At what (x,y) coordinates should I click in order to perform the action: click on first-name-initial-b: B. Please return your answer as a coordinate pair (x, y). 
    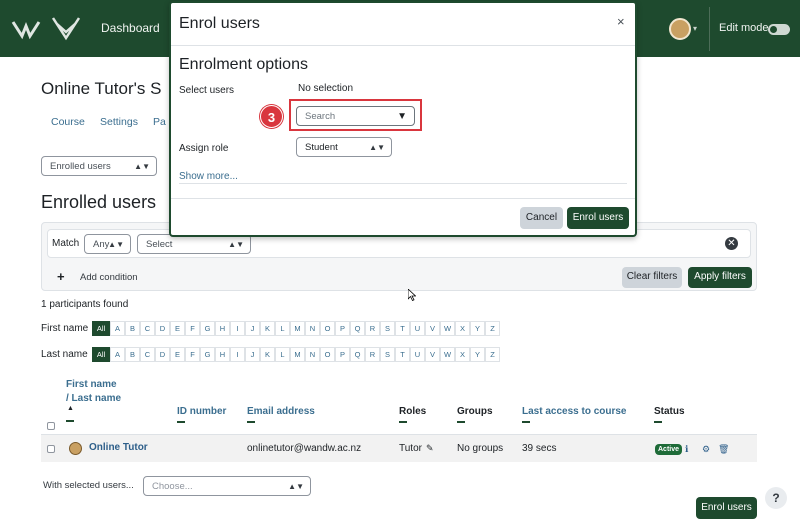
    Looking at the image, I should click on (132, 328).